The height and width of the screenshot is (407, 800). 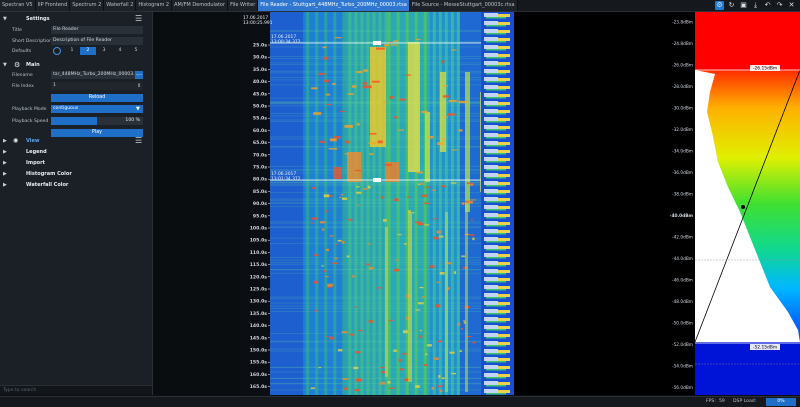 What do you see at coordinates (463, 5) in the screenshot?
I see `tab-8: File Source - MesseStuttgart_00003c.rtsa` at bounding box center [463, 5].